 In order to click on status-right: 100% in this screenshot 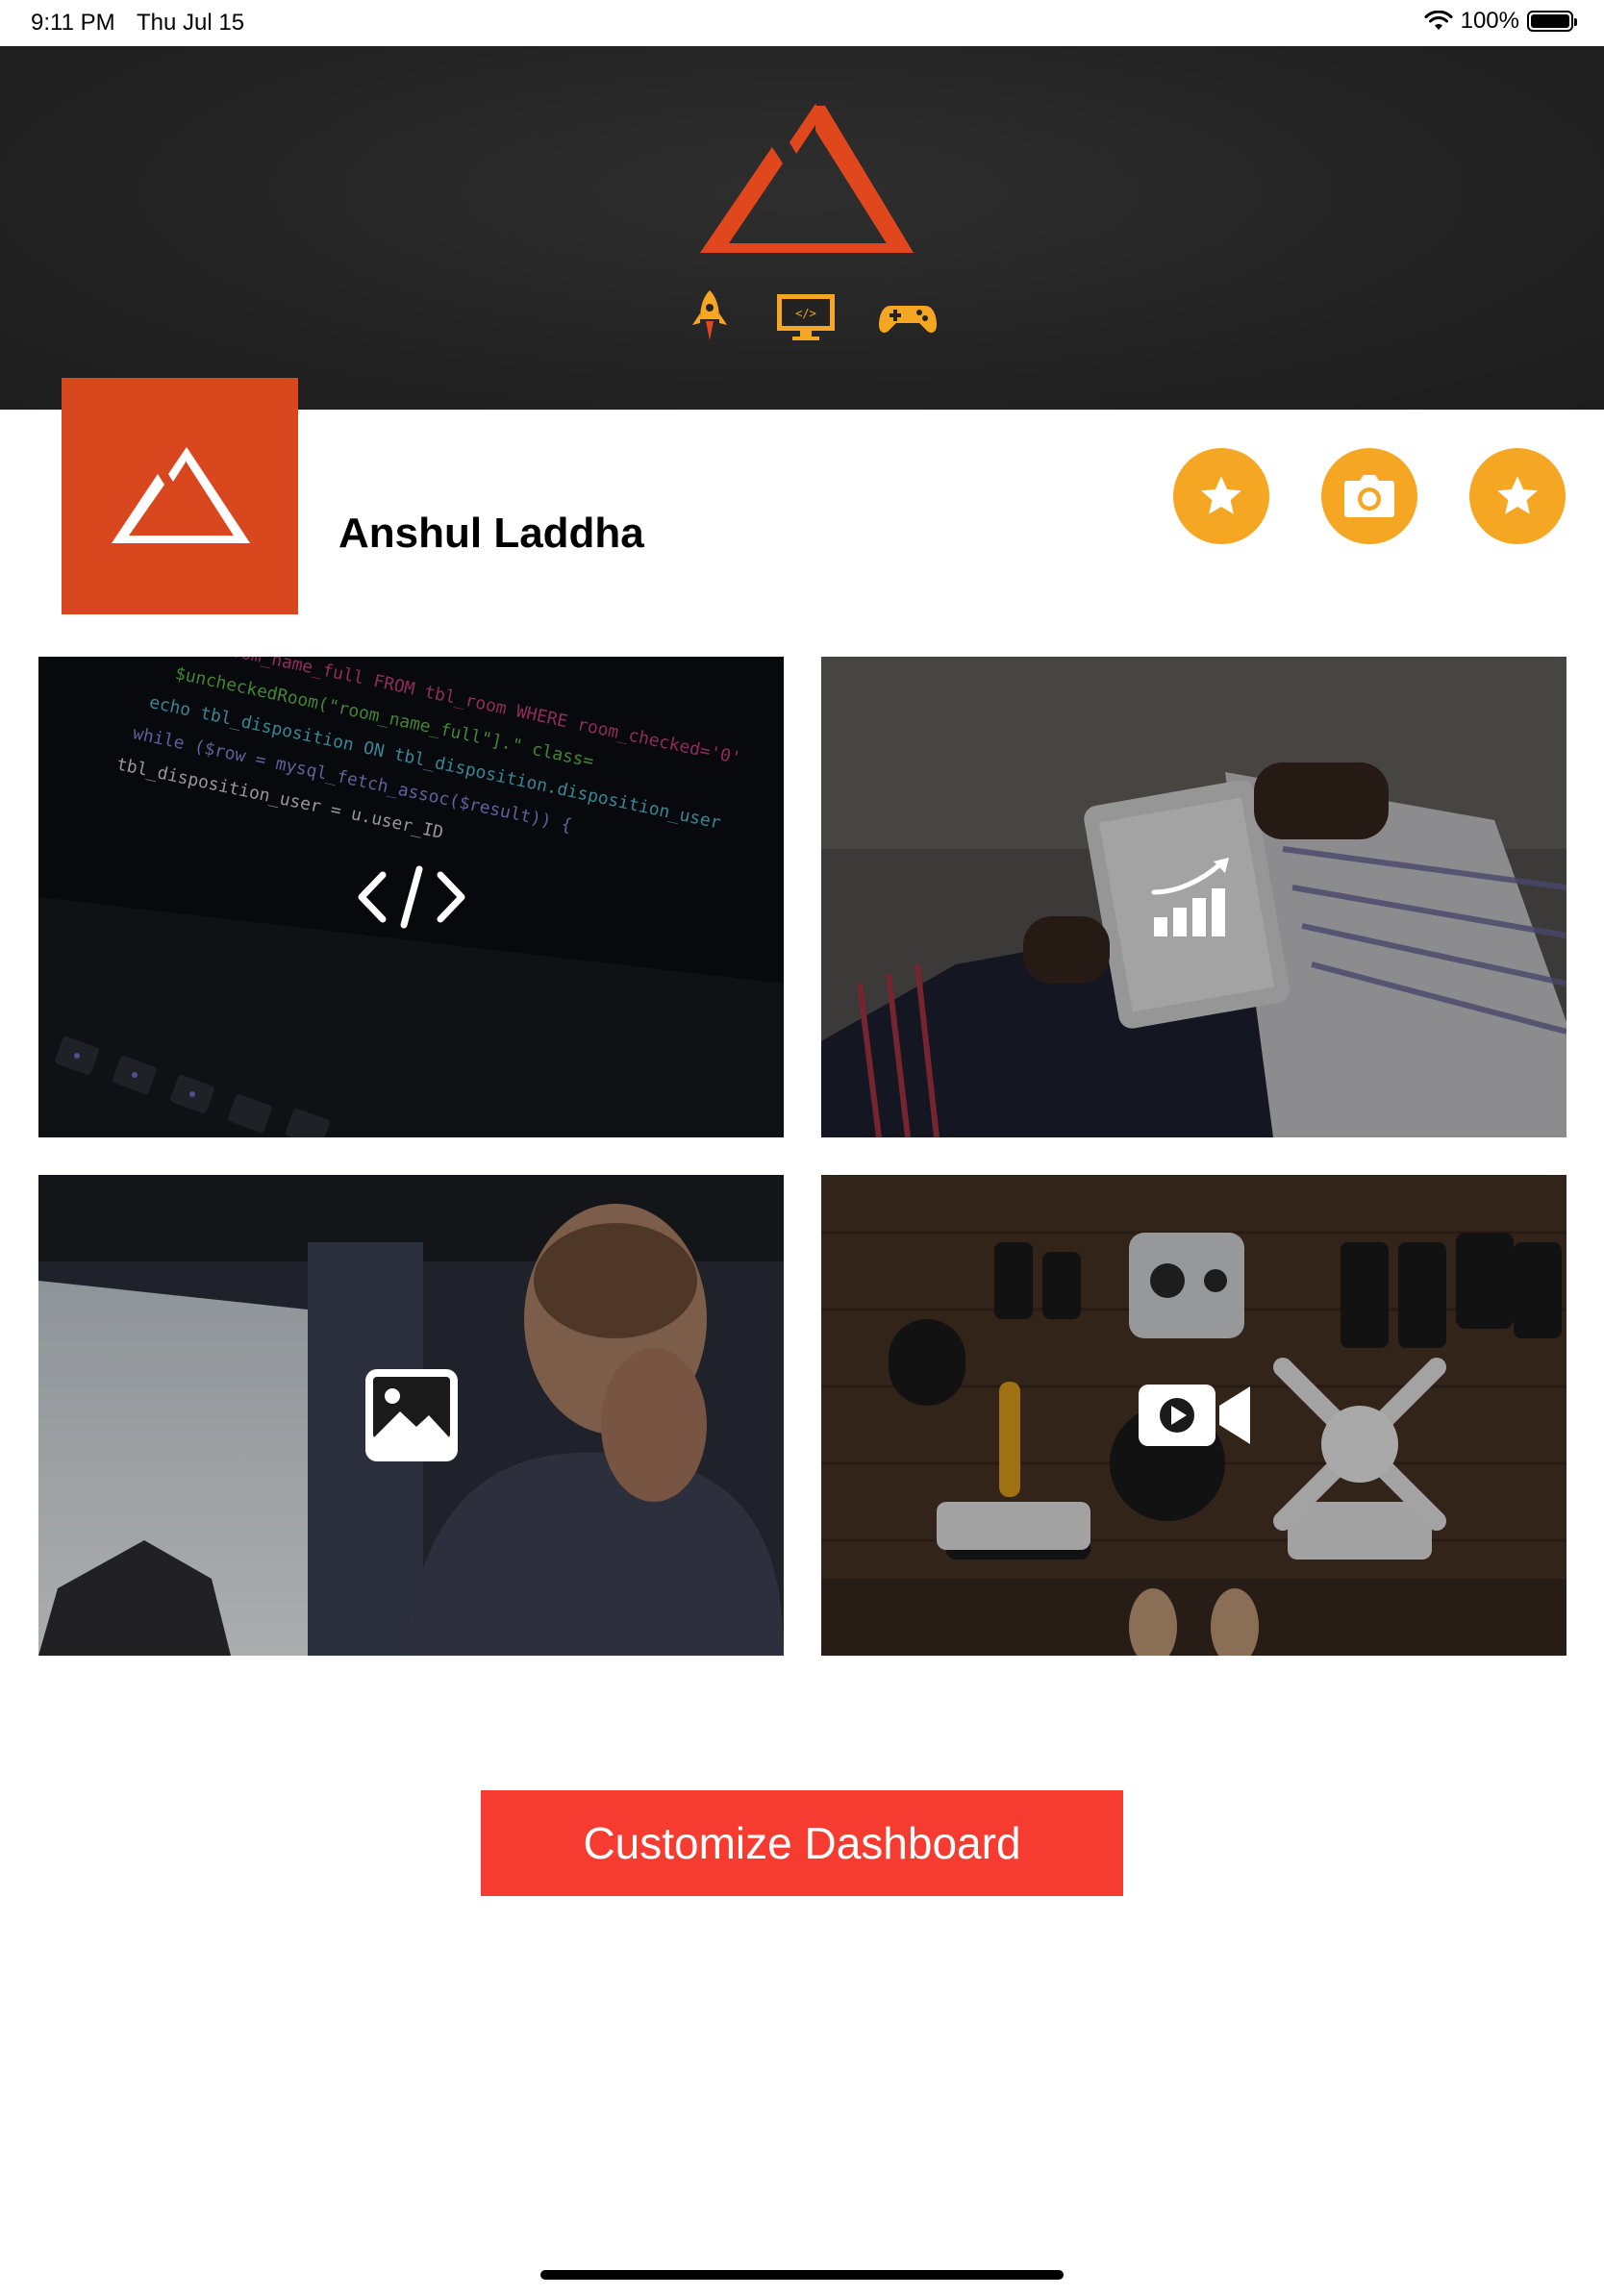, I will do `click(1500, 21)`.